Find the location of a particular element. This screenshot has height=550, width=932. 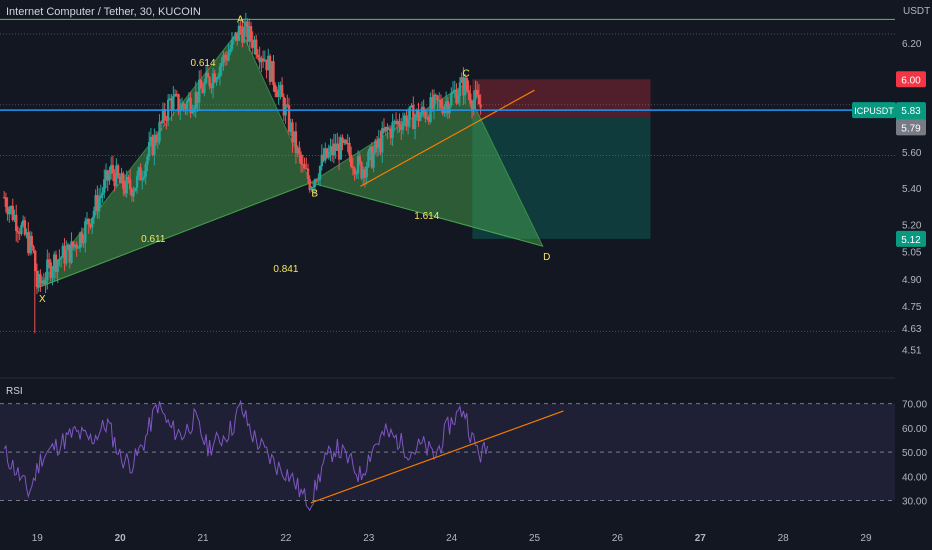

pattern-ratio: 0.611 is located at coordinates (153, 239).